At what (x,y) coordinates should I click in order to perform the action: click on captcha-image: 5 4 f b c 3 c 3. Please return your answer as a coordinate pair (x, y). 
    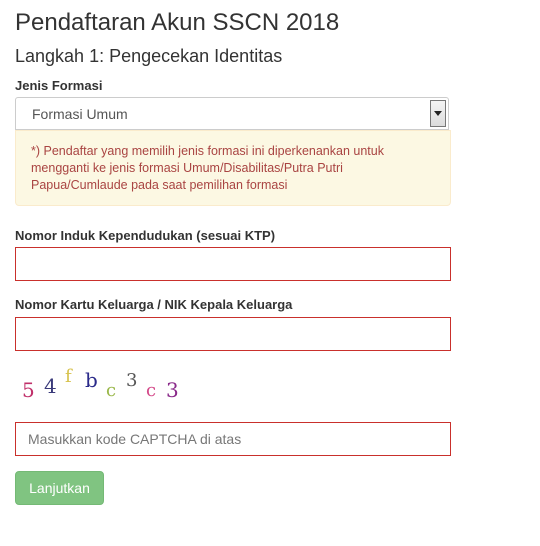
    Looking at the image, I should click on (107, 384).